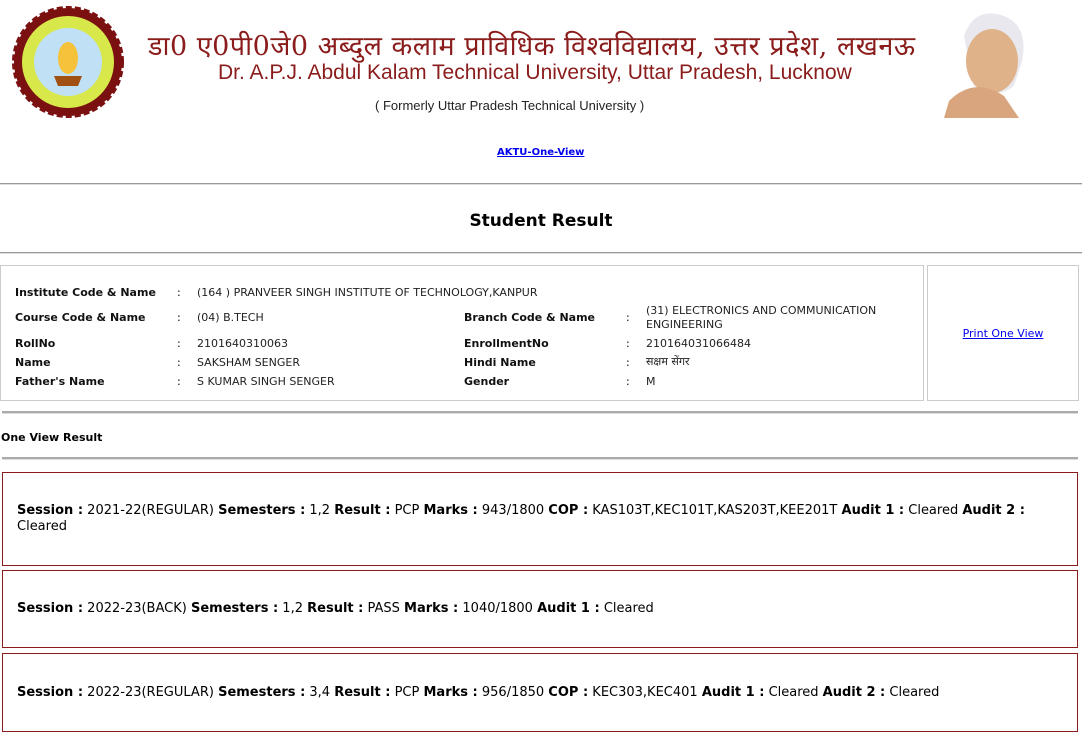 This screenshot has width=1086, height=748. I want to click on aktu-one-view-link: AKTU-One-View, so click(540, 152).